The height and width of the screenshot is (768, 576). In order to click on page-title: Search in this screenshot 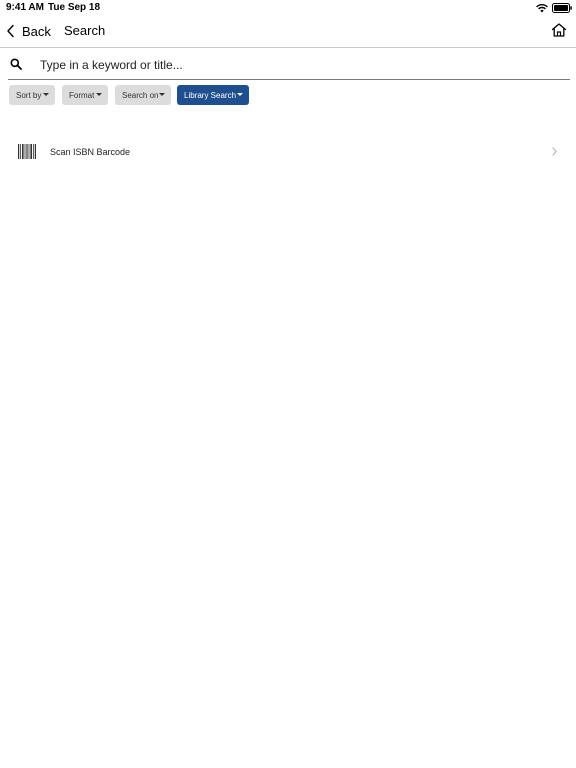, I will do `click(85, 30)`.